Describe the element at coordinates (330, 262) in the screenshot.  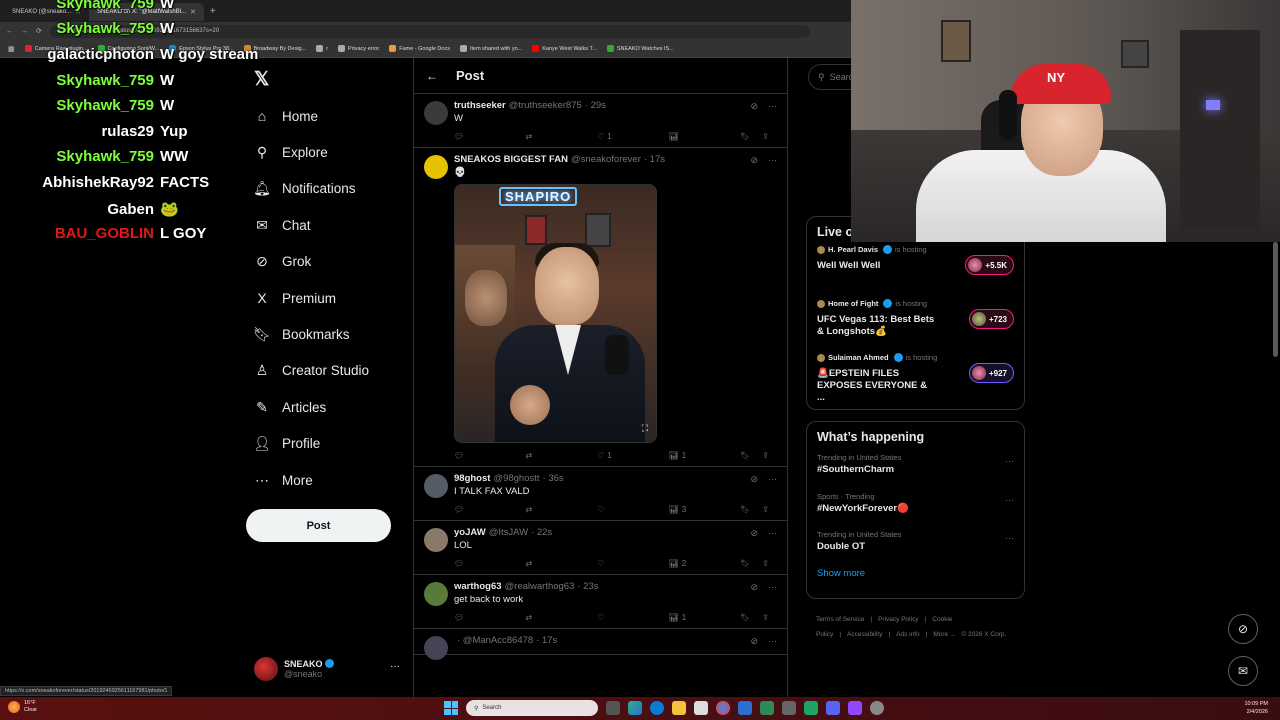
I see `nav-item-grok: ⊘ Grok` at that location.